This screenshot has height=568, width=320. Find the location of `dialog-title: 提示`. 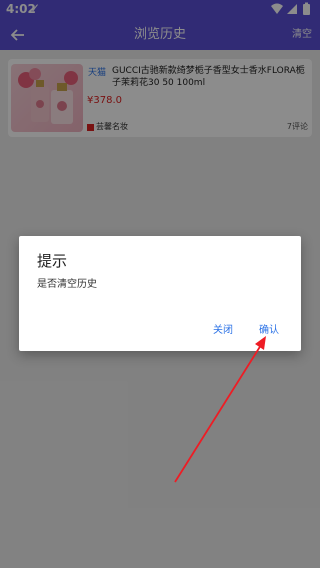

dialog-title: 提示 is located at coordinates (52, 261).